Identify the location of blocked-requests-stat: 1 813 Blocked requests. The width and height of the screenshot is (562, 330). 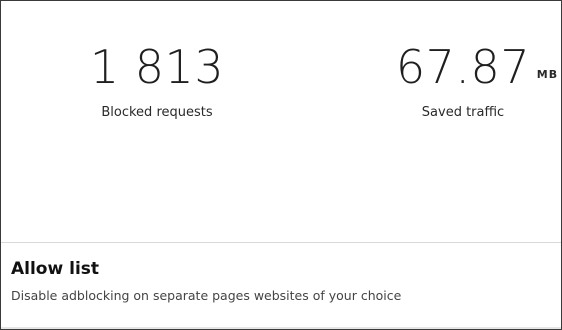
(157, 79).